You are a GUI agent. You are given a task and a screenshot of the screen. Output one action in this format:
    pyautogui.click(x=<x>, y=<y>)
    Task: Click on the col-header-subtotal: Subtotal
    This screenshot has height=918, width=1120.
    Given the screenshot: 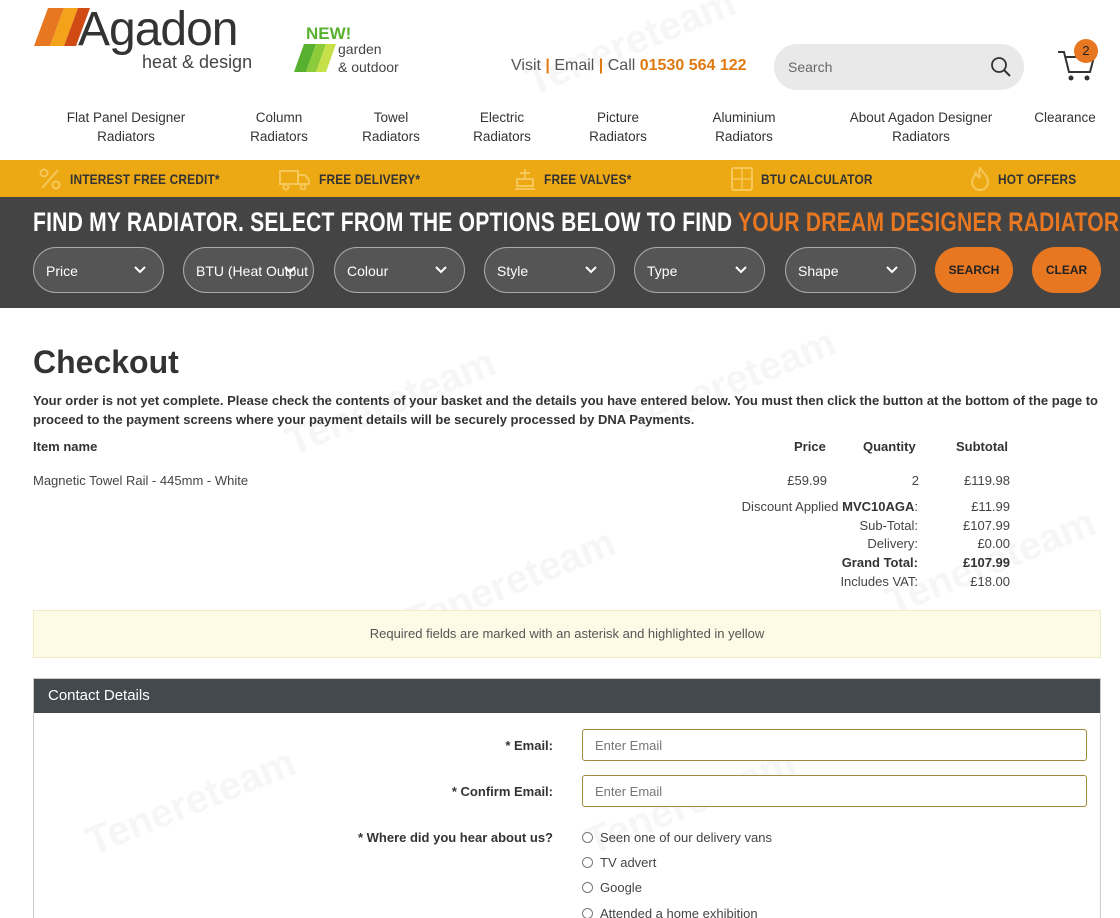 What is the action you would take?
    pyautogui.click(x=982, y=446)
    